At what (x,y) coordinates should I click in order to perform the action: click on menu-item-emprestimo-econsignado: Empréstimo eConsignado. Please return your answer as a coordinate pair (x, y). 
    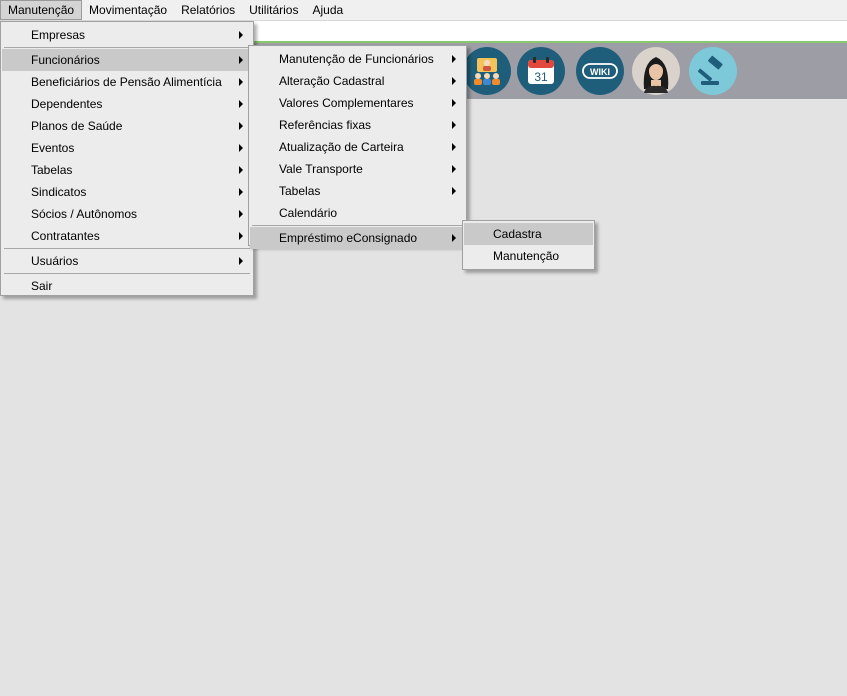
    Looking at the image, I should click on (357, 238).